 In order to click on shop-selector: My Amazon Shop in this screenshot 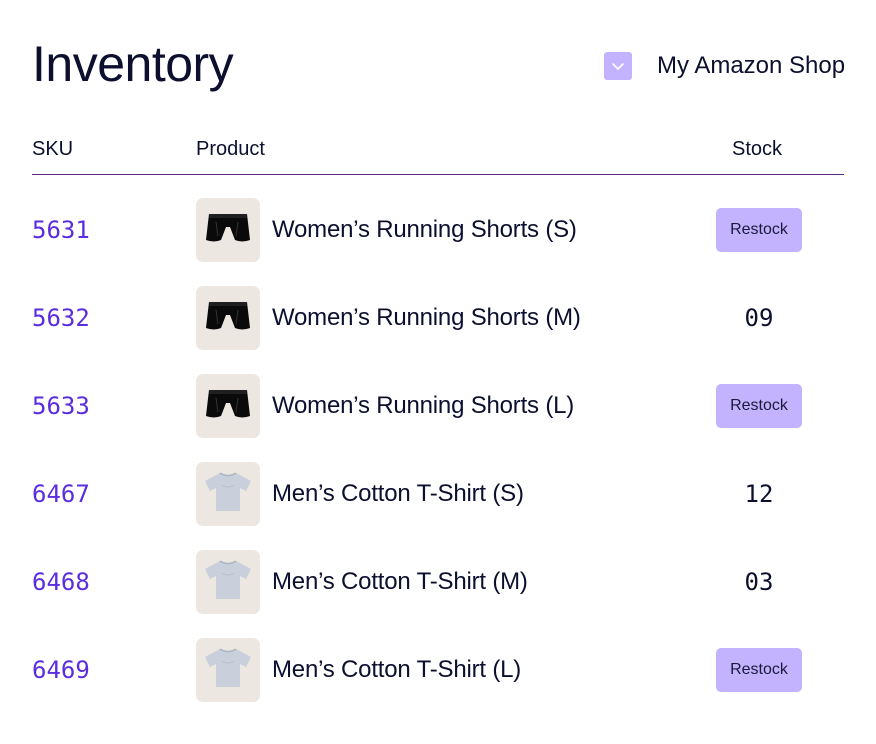, I will do `click(724, 66)`.